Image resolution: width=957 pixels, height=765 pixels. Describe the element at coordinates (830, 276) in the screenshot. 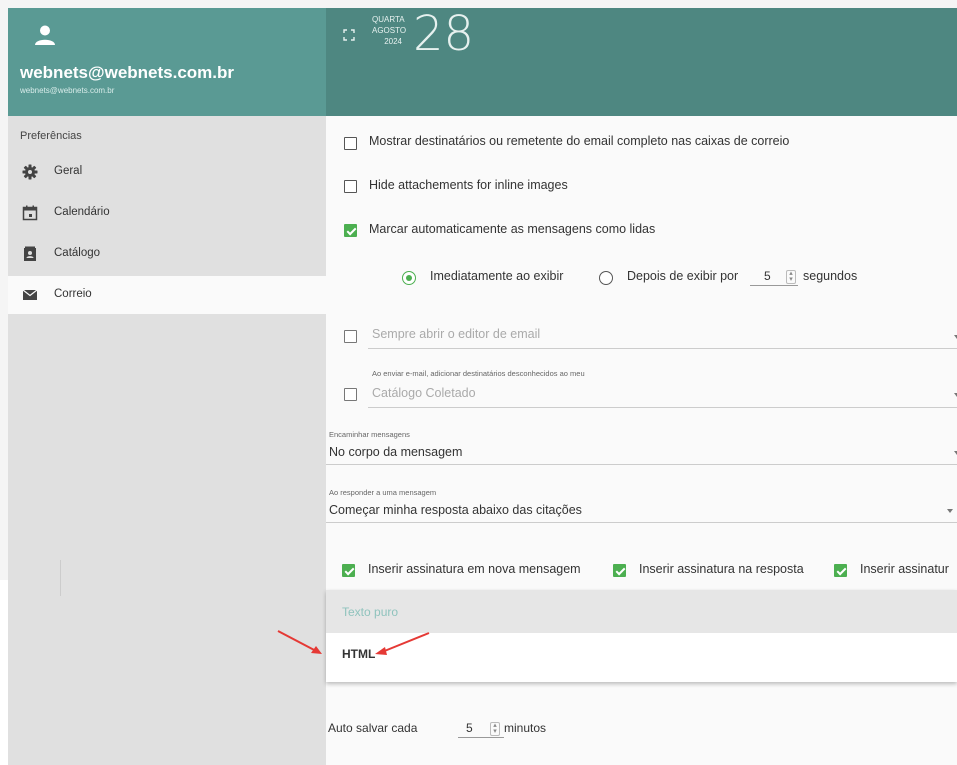

I see `seconds-label: segundos` at that location.